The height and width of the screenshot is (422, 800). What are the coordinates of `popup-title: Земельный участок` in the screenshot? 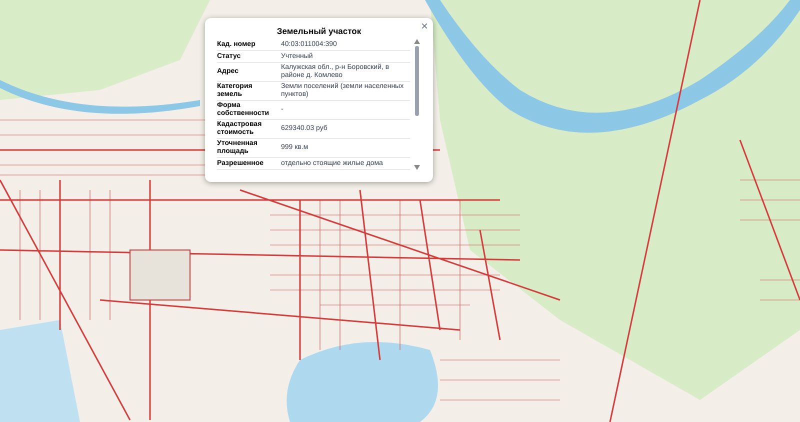 It's located at (319, 31).